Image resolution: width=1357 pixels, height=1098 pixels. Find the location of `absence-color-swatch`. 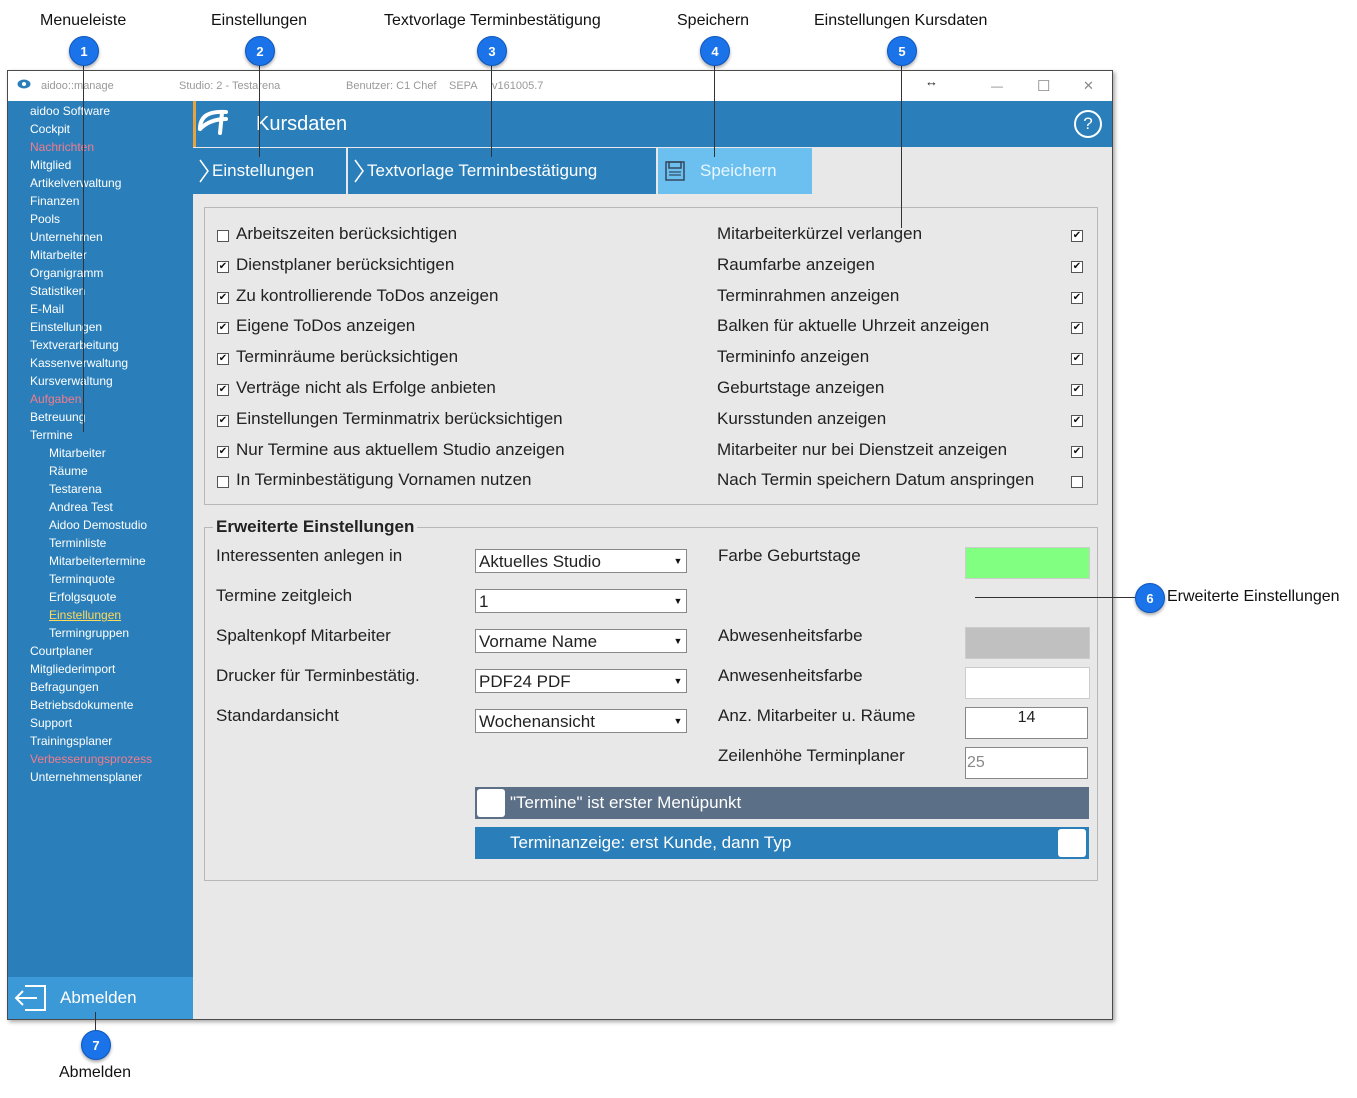

absence-color-swatch is located at coordinates (1027, 643).